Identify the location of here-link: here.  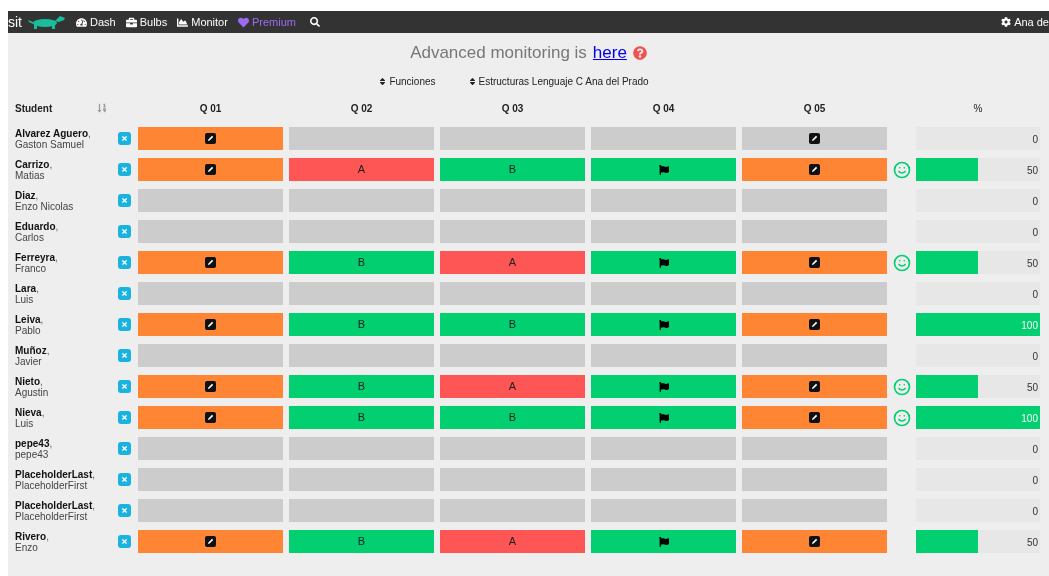
(609, 53).